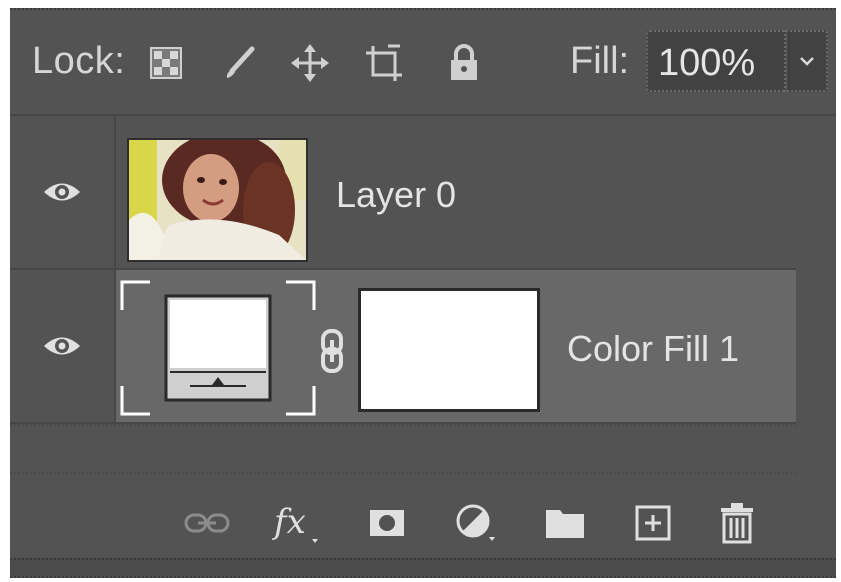  What do you see at coordinates (166, 63) in the screenshot?
I see `lock-transparent-pixels-icon` at bounding box center [166, 63].